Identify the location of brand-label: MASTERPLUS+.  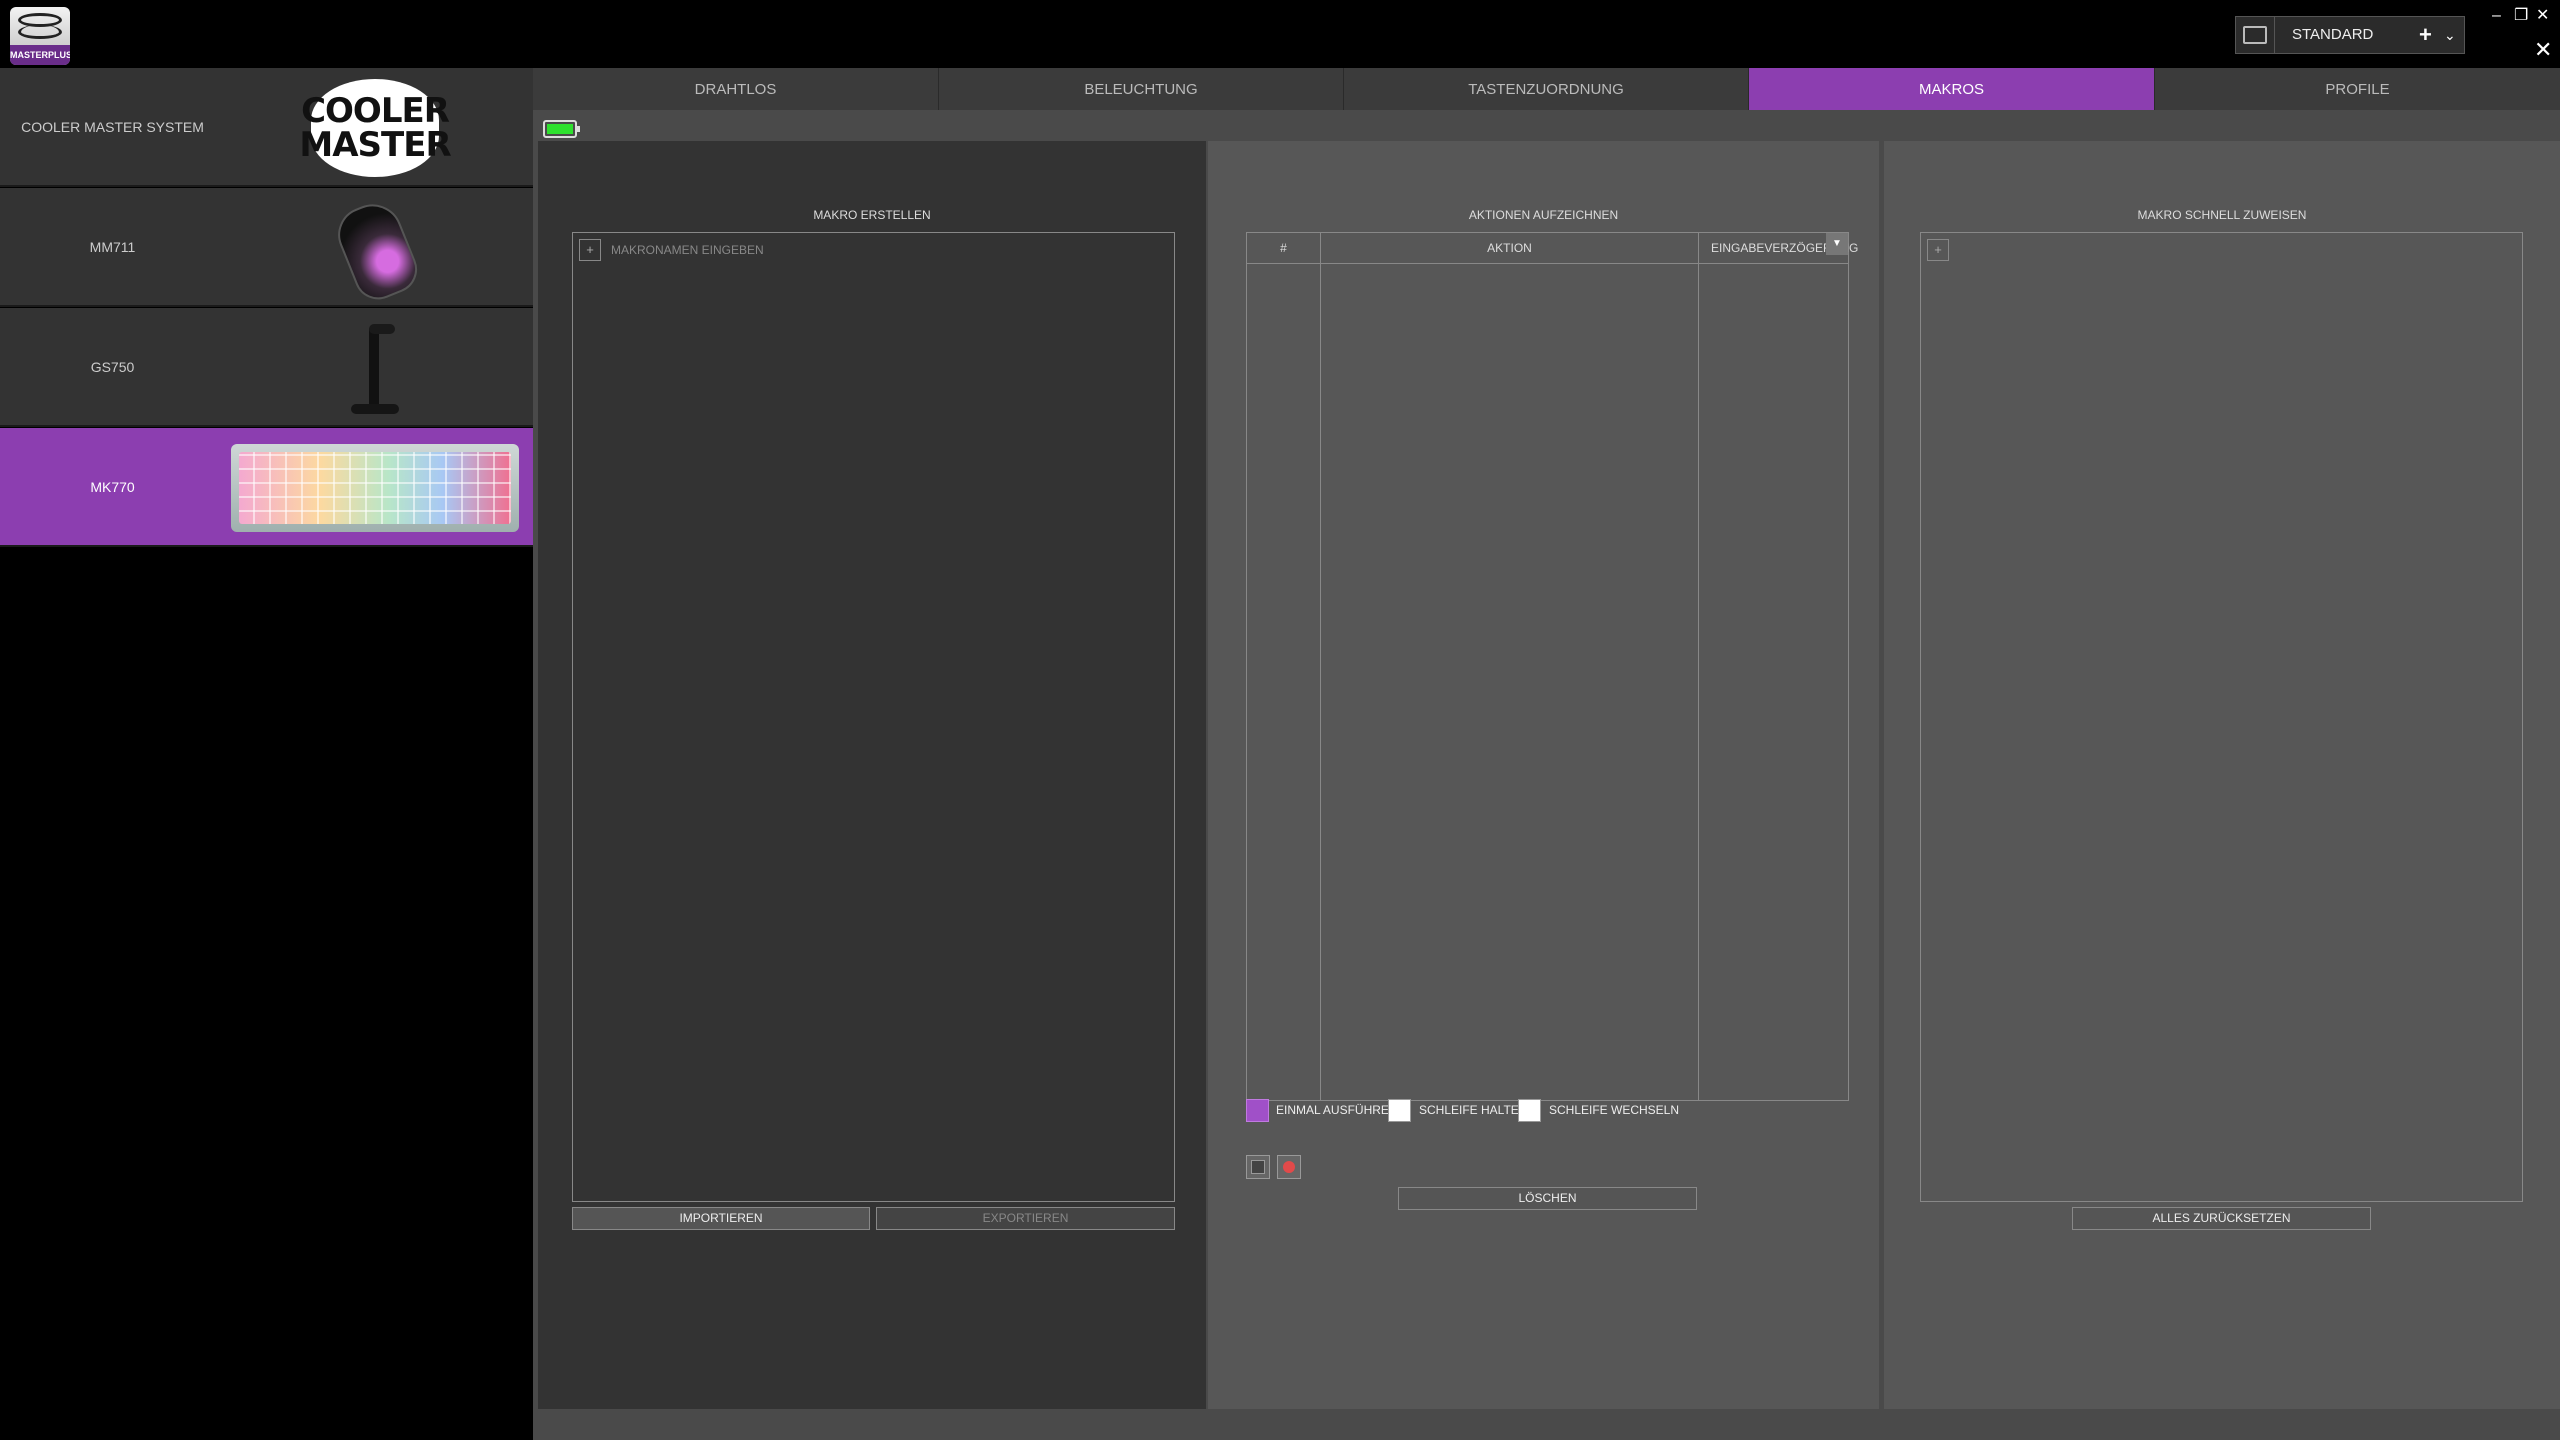
(40, 55).